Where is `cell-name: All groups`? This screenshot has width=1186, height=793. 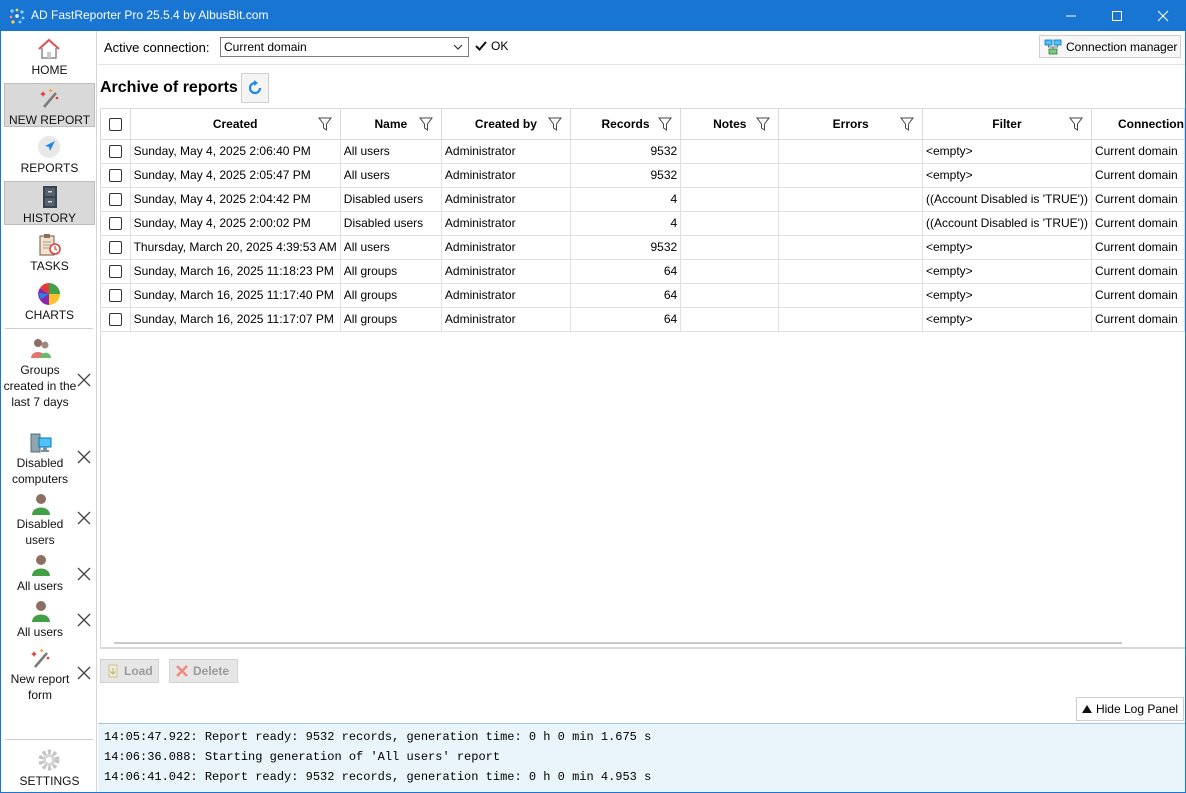 cell-name: All groups is located at coordinates (391, 295).